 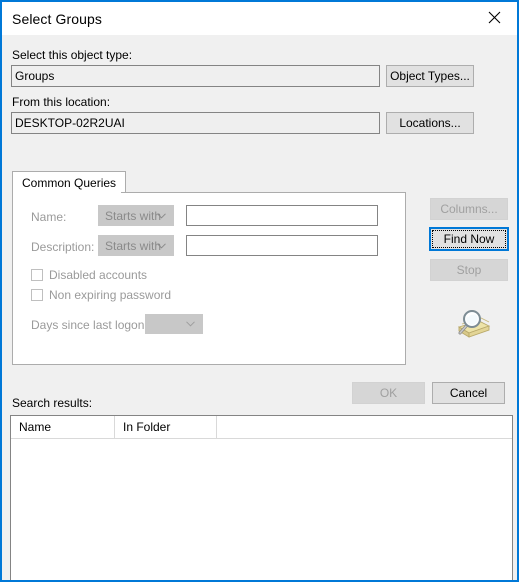 I want to click on column-header-name: Name, so click(x=63, y=427).